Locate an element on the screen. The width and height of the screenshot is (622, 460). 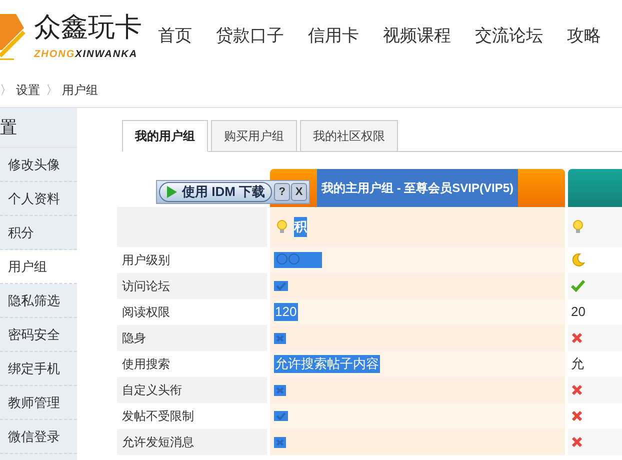
cell-text: 允 is located at coordinates (577, 364).